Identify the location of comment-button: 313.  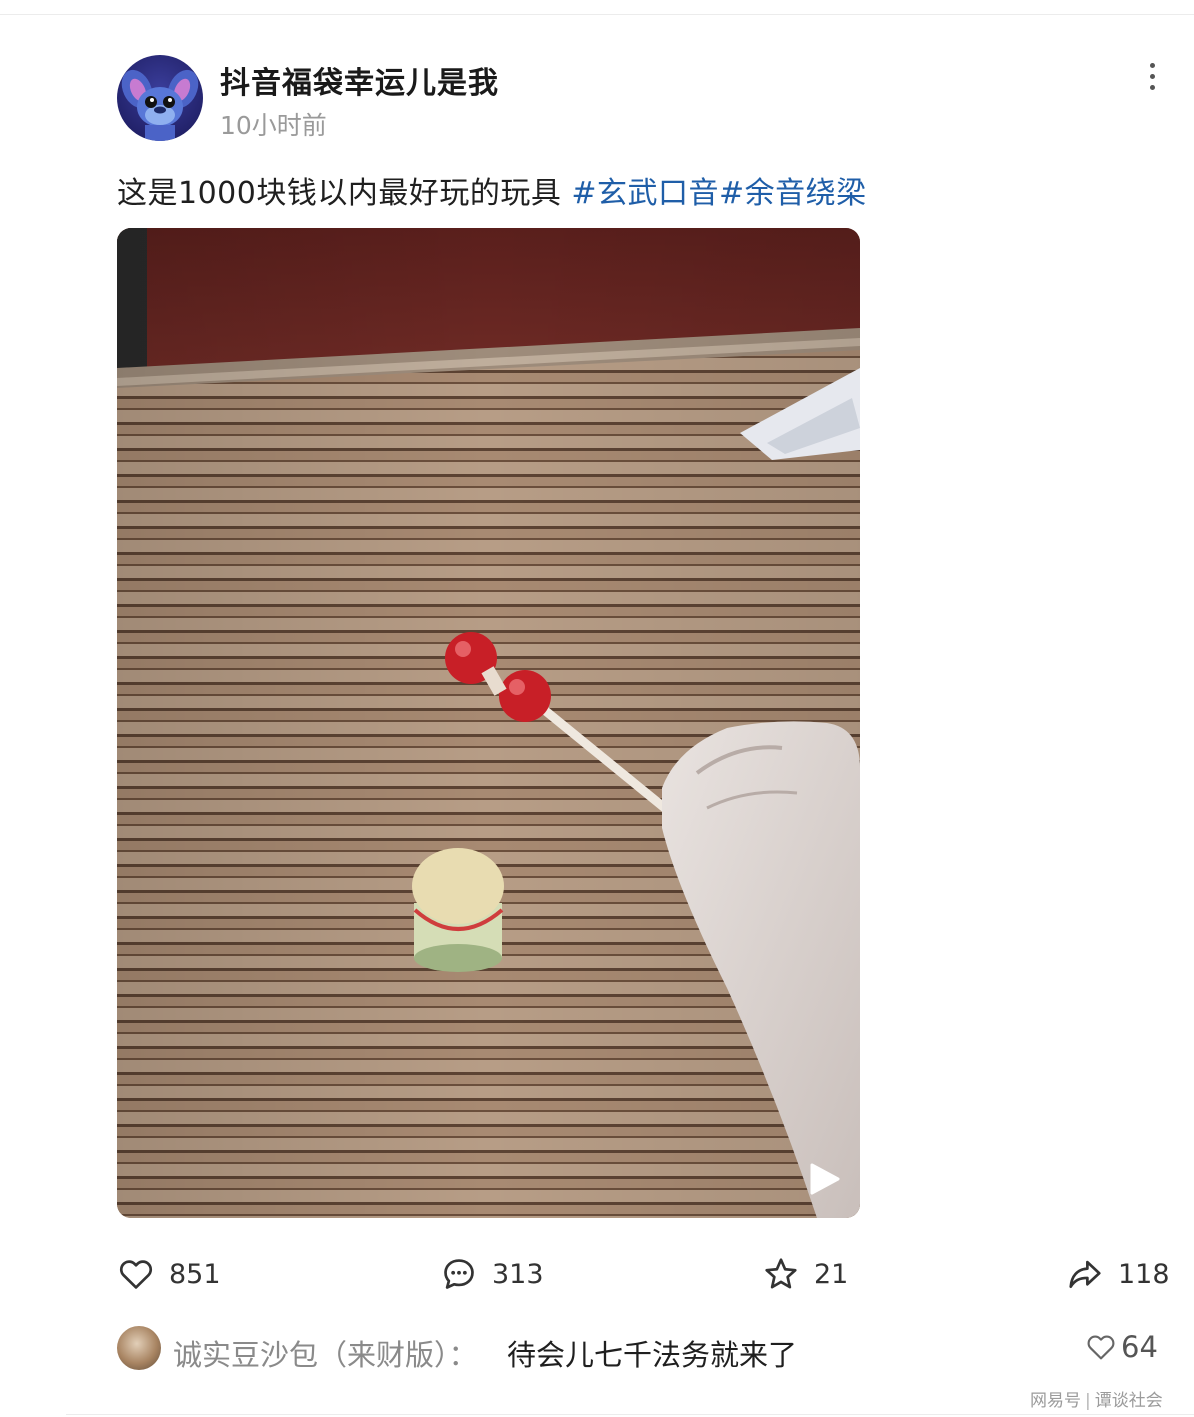
(492, 1274).